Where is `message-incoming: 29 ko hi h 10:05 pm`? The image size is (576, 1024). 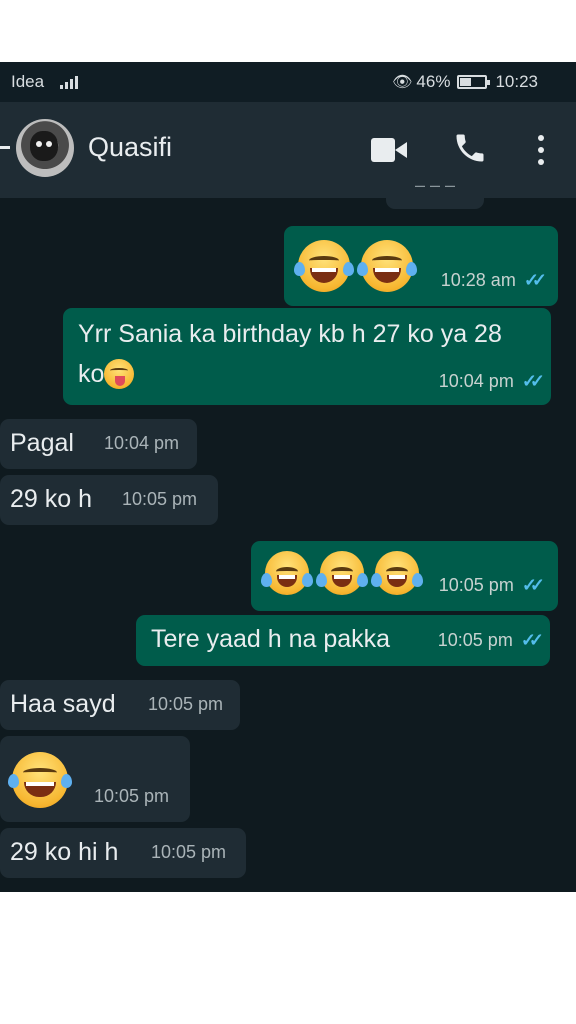
message-incoming: 29 ko hi h 10:05 pm is located at coordinates (123, 853).